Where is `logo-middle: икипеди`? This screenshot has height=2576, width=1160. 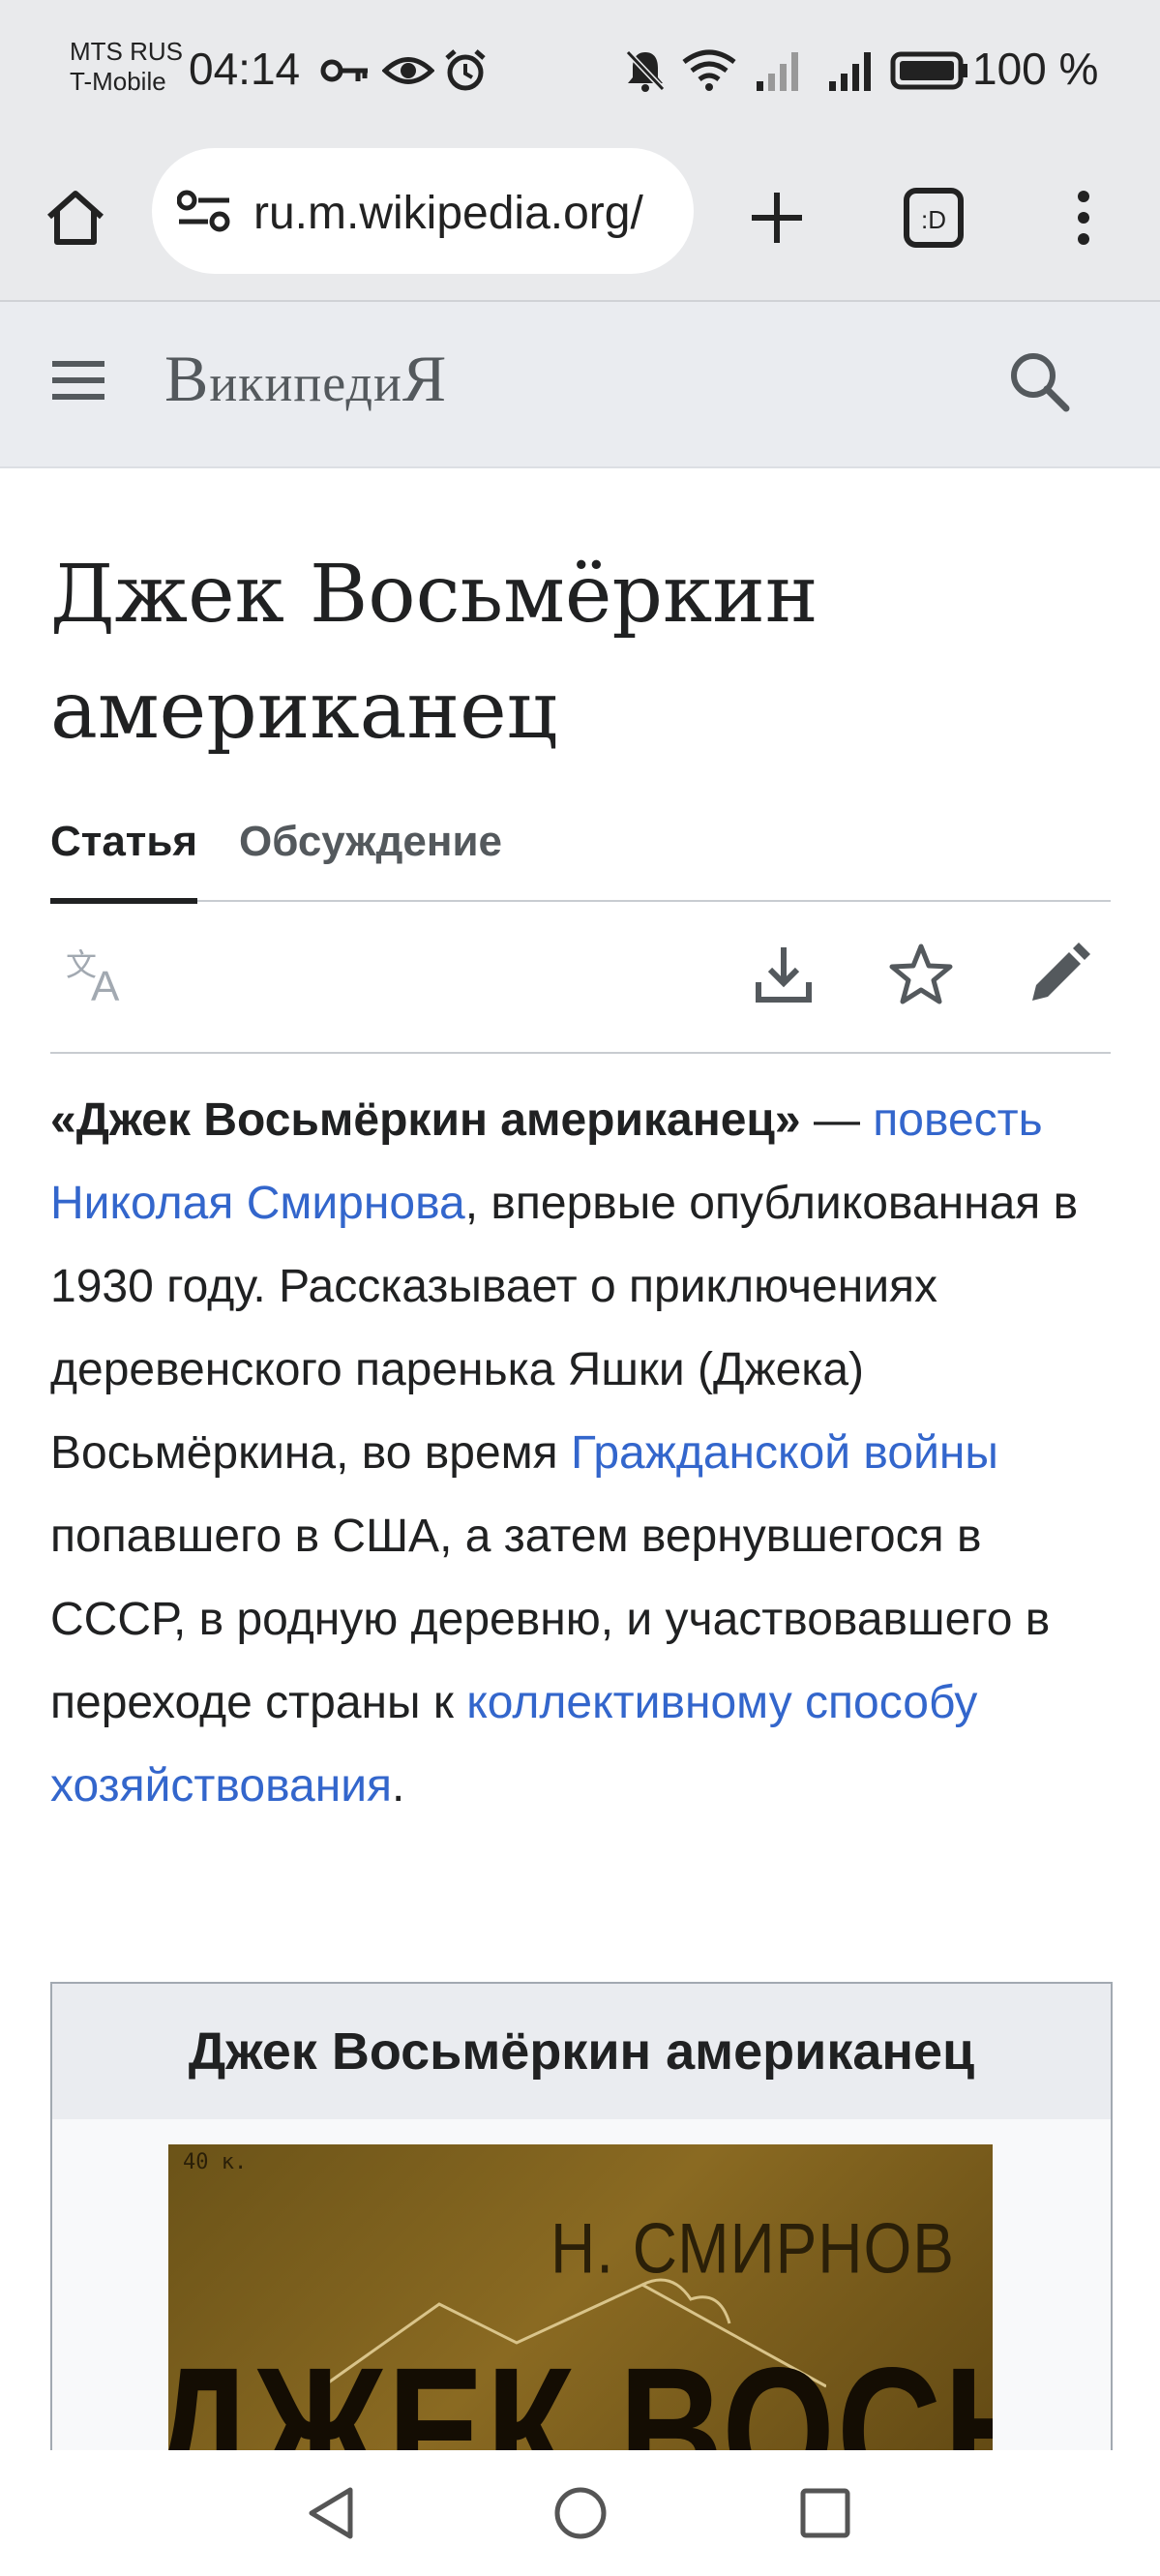
logo-middle: икипеди is located at coordinates (306, 383).